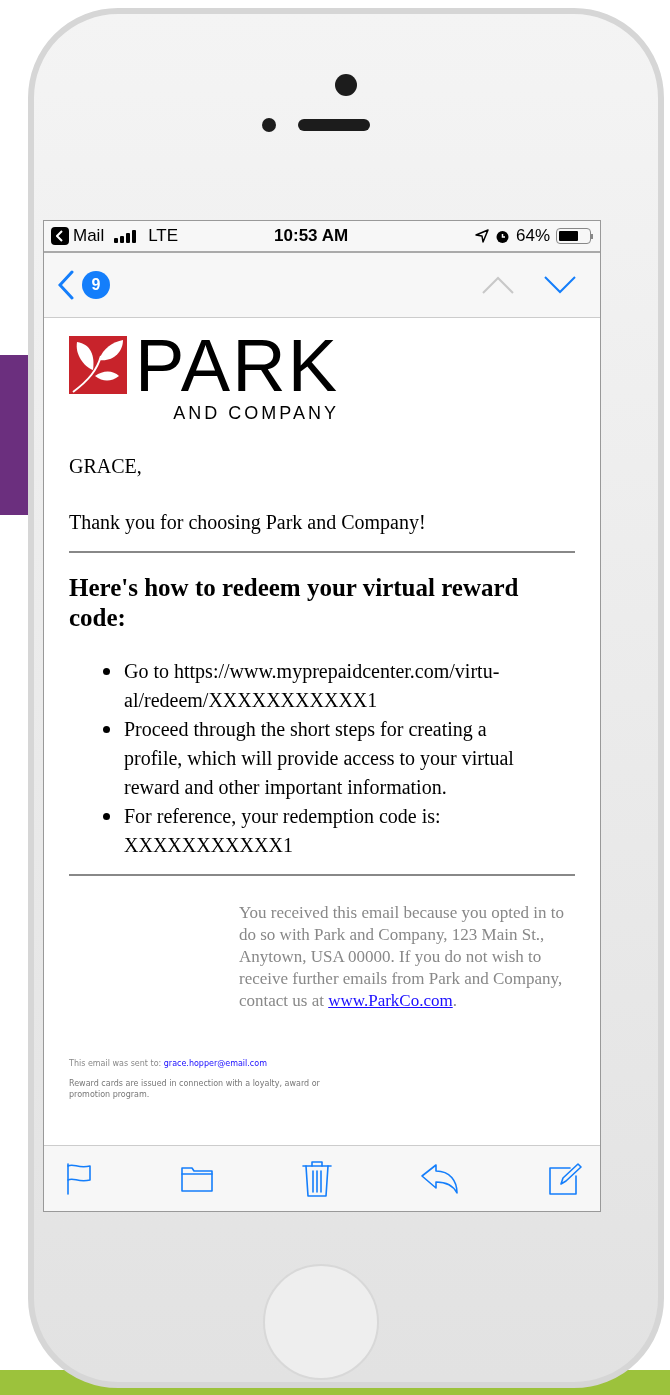  What do you see at coordinates (163, 236) in the screenshot?
I see `network-label: LTE` at bounding box center [163, 236].